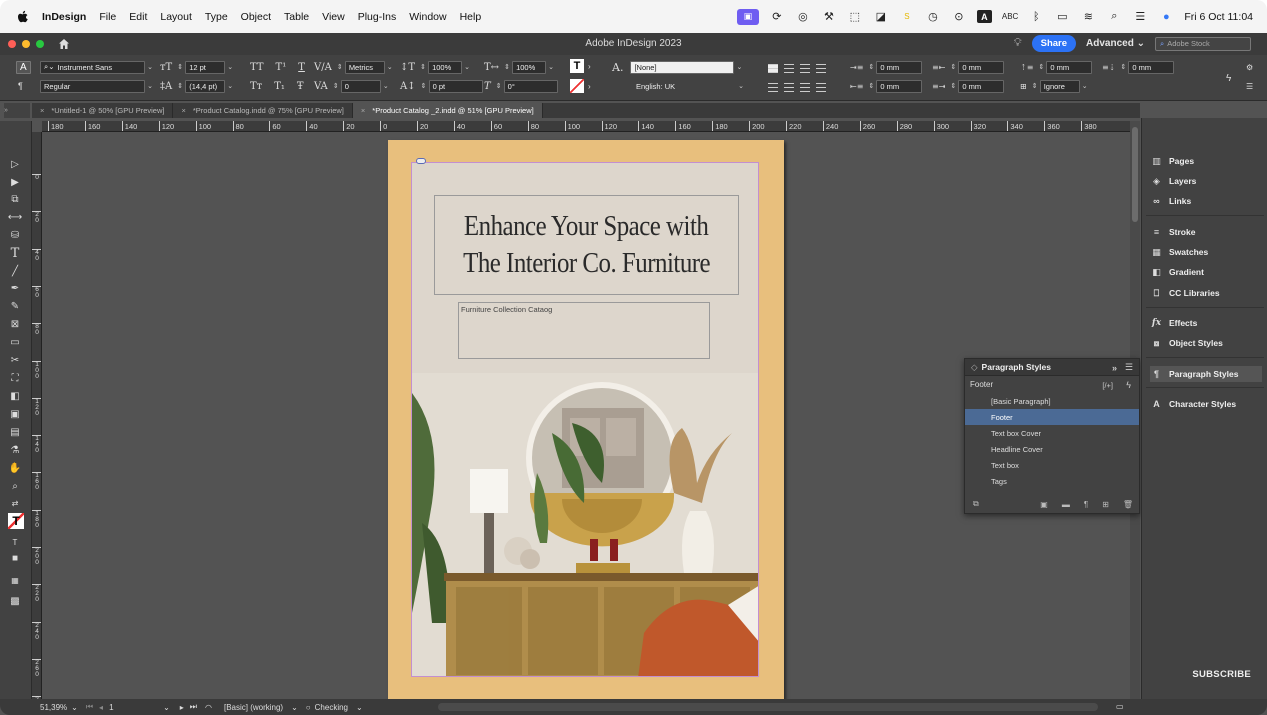  Describe the element at coordinates (360, 86) in the screenshot. I see `tracking-field: 0` at that location.